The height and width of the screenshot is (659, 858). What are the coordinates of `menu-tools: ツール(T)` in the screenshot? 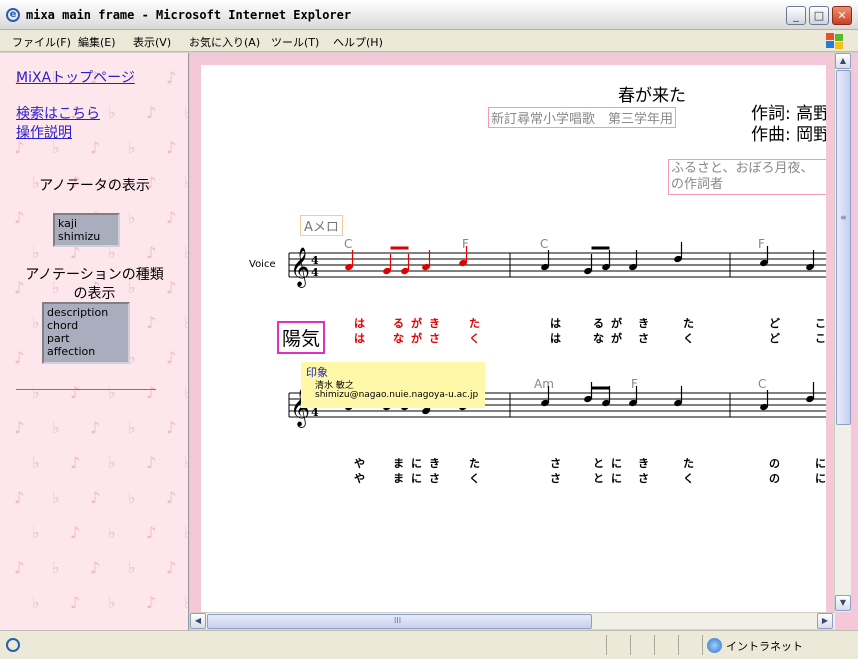 It's located at (295, 42).